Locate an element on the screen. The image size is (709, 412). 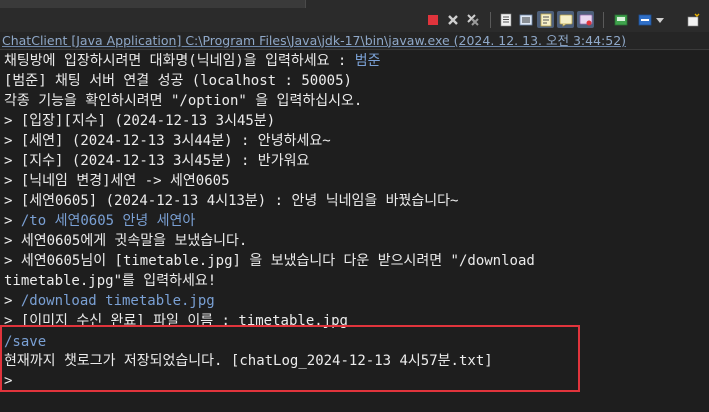
console-line: > [지수] (2024-12-13 3시45분) : 반가워요 is located at coordinates (157, 161).